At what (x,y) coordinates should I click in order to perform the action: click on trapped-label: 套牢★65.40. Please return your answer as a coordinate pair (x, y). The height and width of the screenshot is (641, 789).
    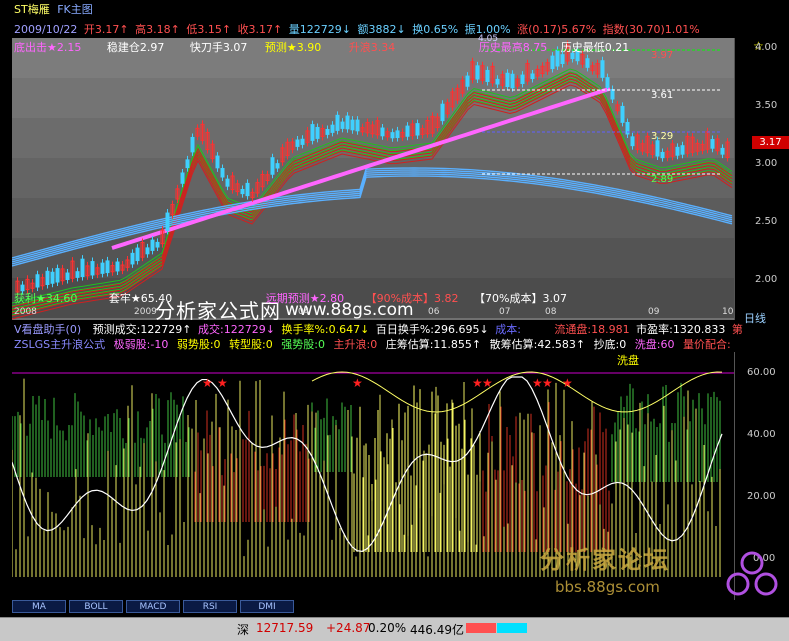
    Looking at the image, I should click on (140, 298).